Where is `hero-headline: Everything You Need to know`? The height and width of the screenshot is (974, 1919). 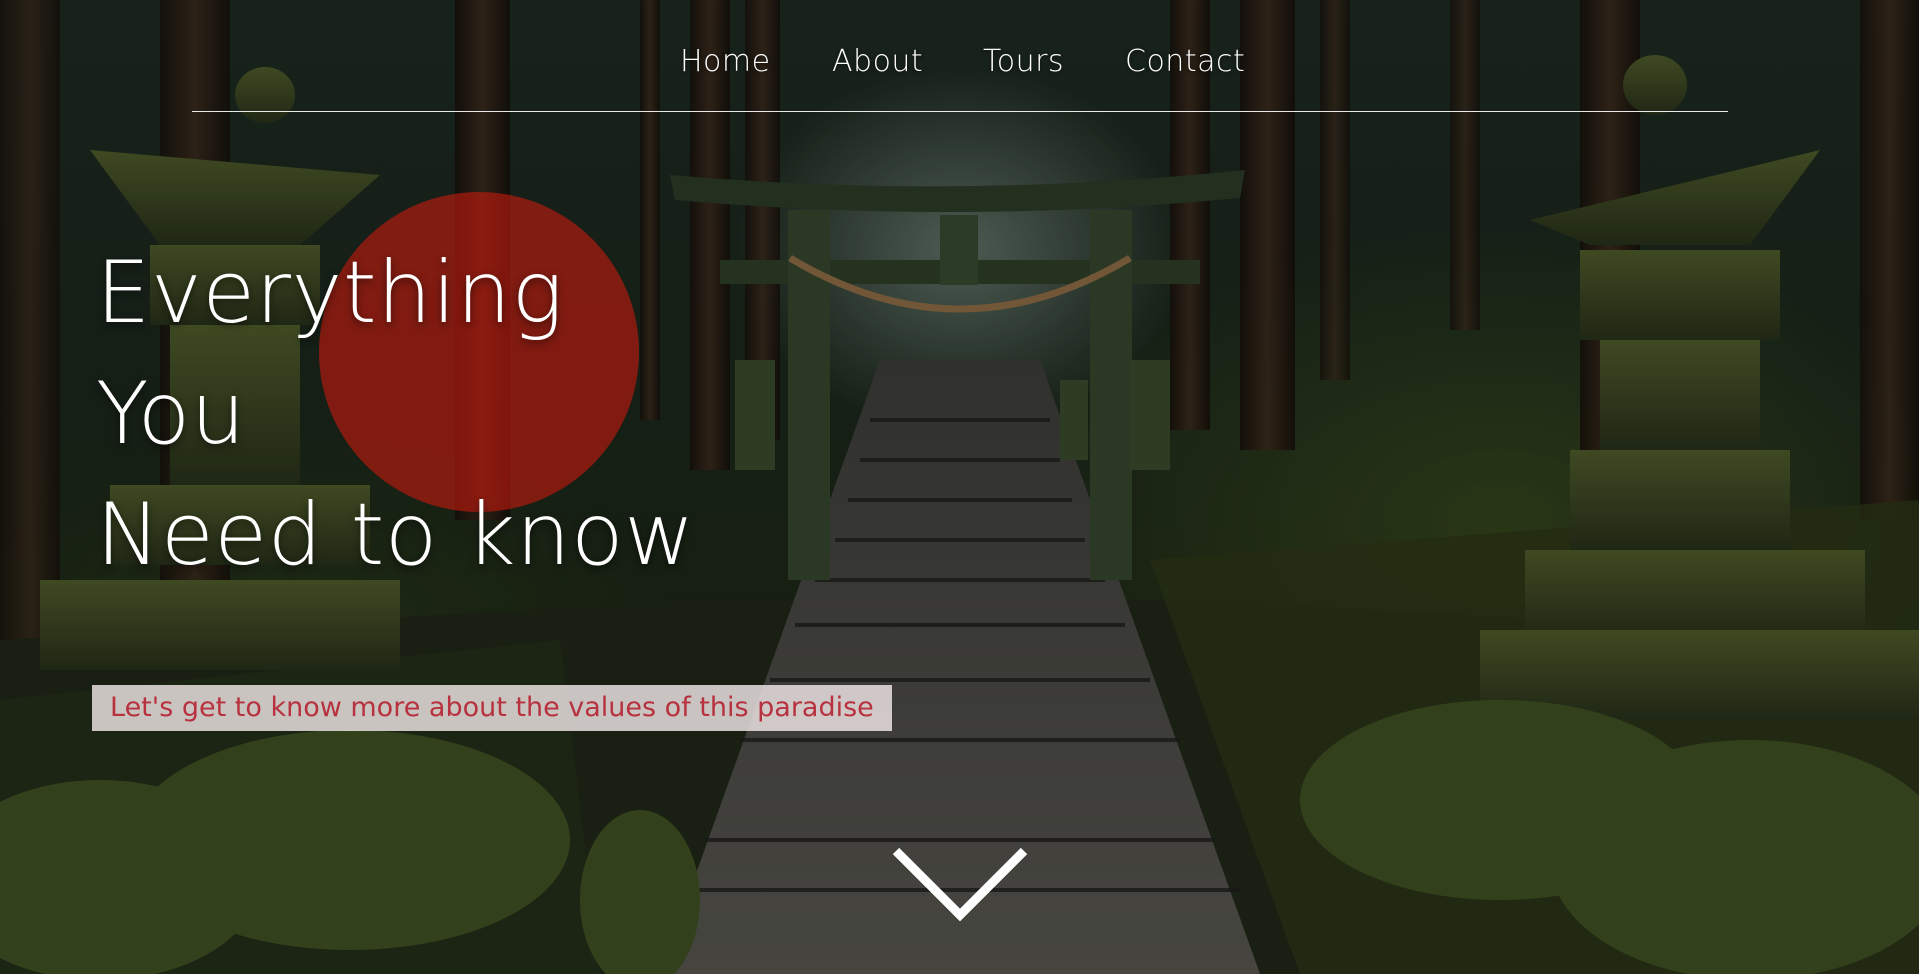 hero-headline: Everything You Need to know is located at coordinates (395, 414).